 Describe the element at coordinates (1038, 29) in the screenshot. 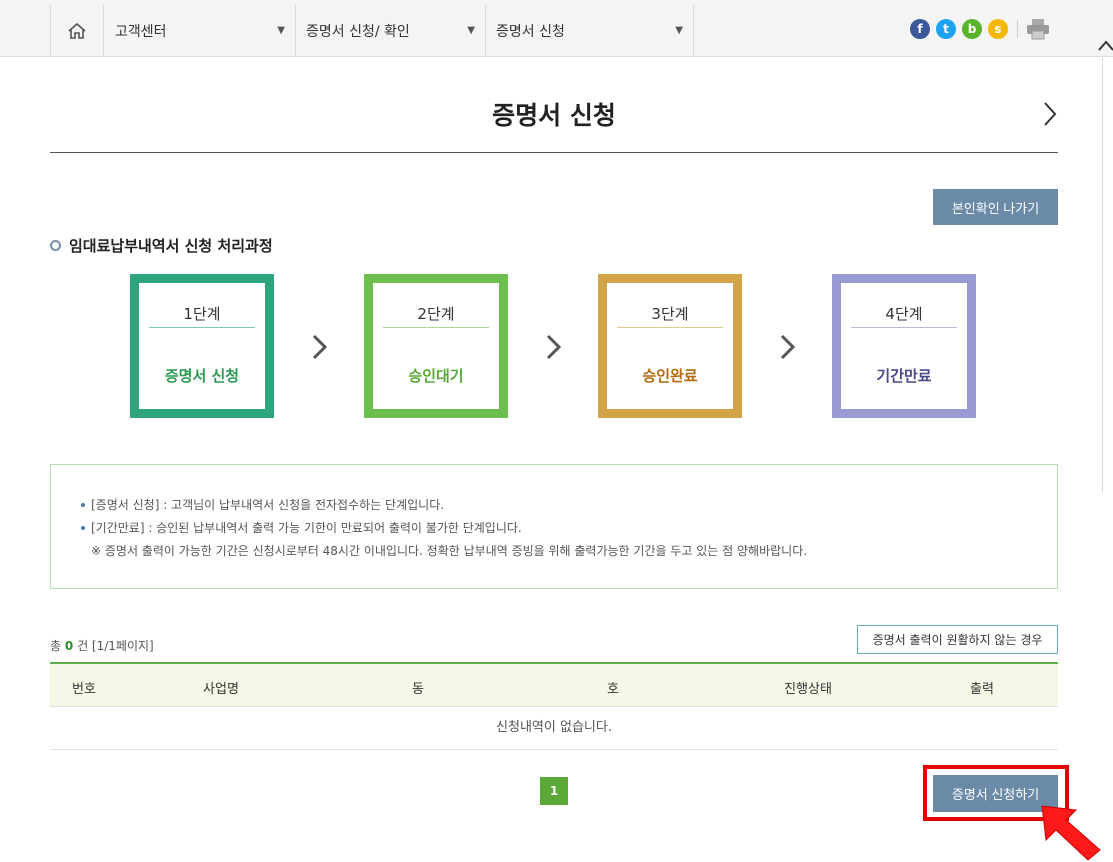

I see `print-icon` at that location.